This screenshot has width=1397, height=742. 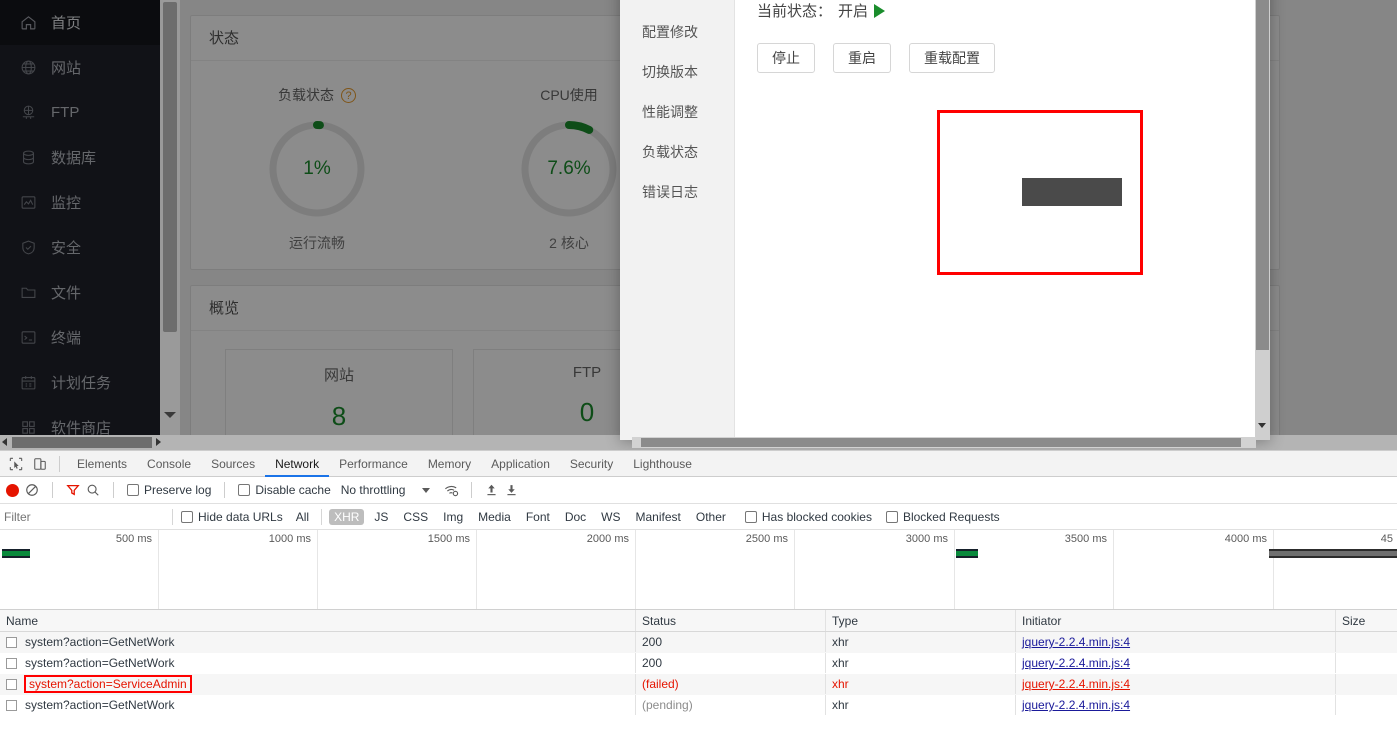 I want to click on service-status-value: 开启, so click(x=853, y=11).